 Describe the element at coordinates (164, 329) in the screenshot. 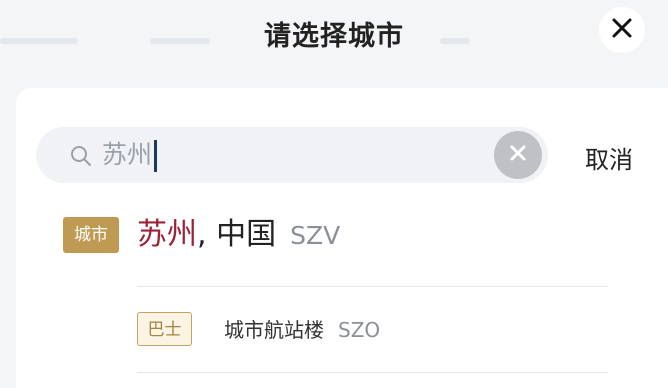

I see `bus-type-badge: 巴士` at that location.